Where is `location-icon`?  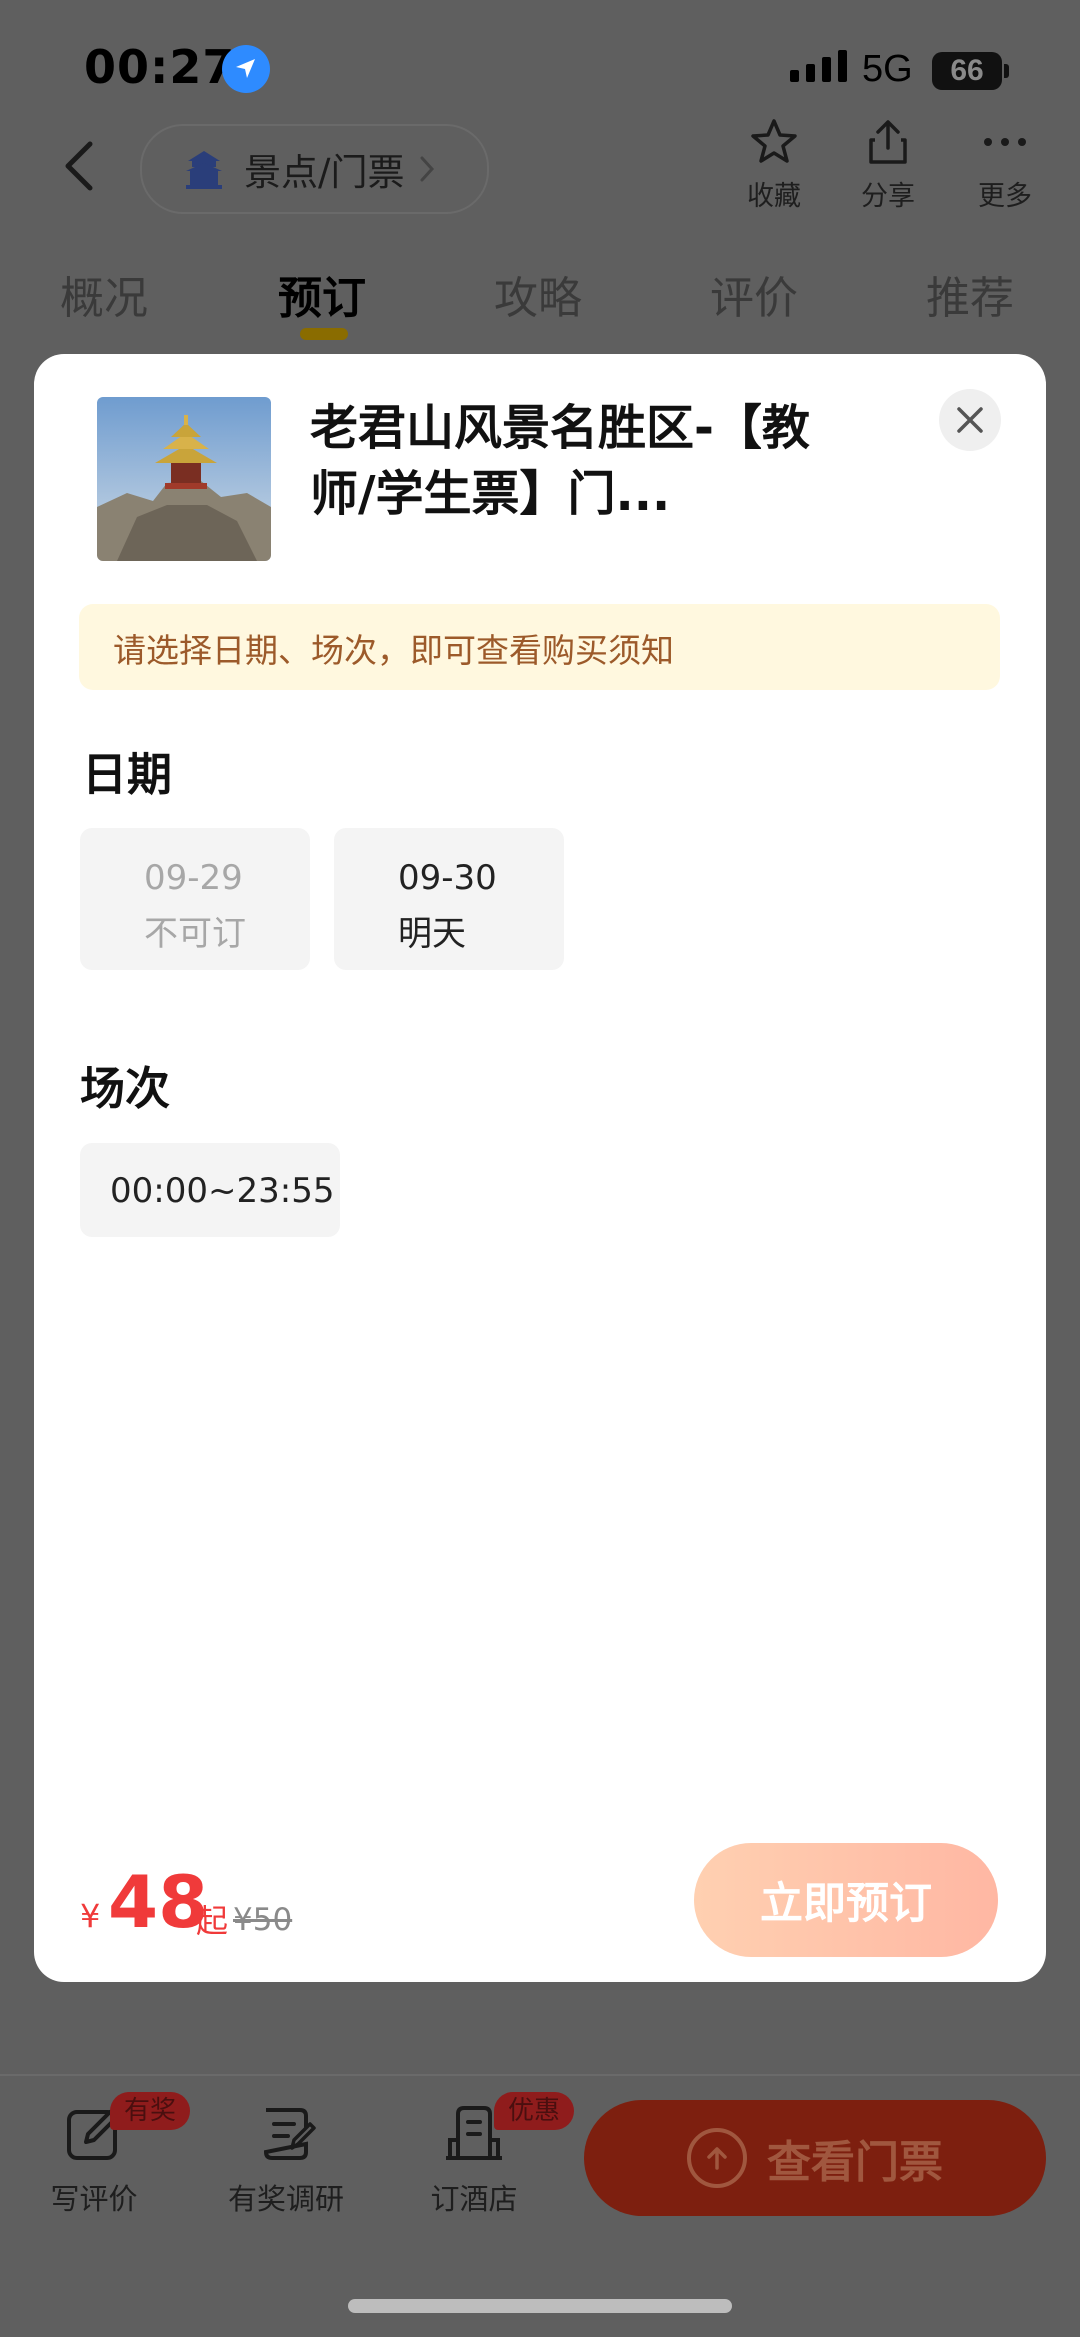 location-icon is located at coordinates (246, 69).